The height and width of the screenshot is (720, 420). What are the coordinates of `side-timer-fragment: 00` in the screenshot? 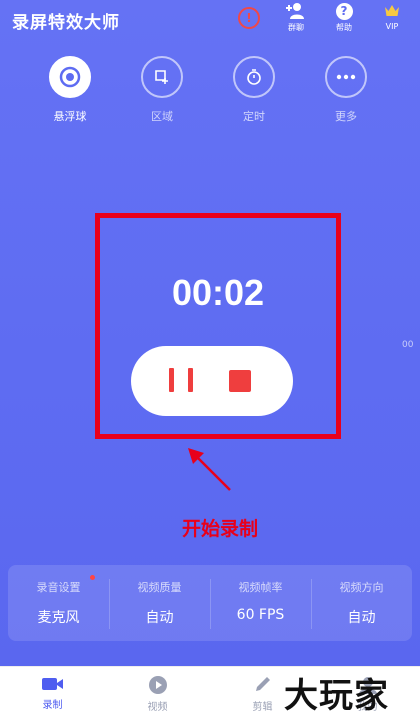 It's located at (408, 345).